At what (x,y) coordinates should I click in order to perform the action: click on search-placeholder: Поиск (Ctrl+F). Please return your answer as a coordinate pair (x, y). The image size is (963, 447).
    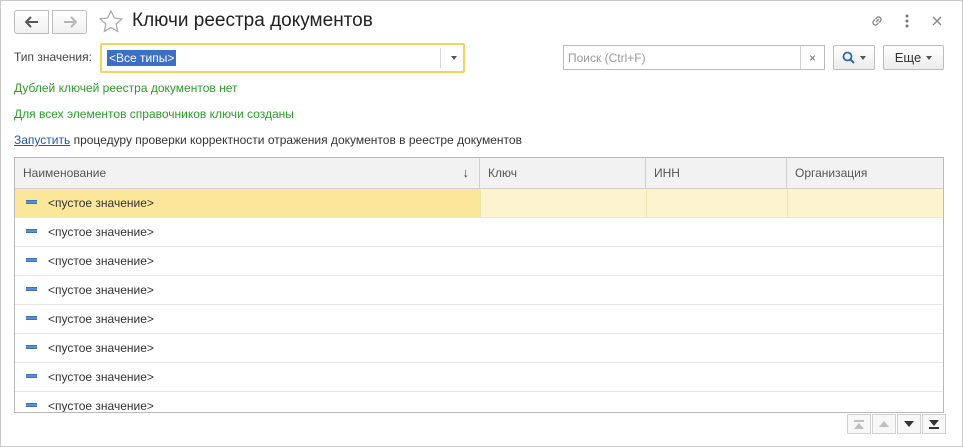
    Looking at the image, I should click on (607, 58).